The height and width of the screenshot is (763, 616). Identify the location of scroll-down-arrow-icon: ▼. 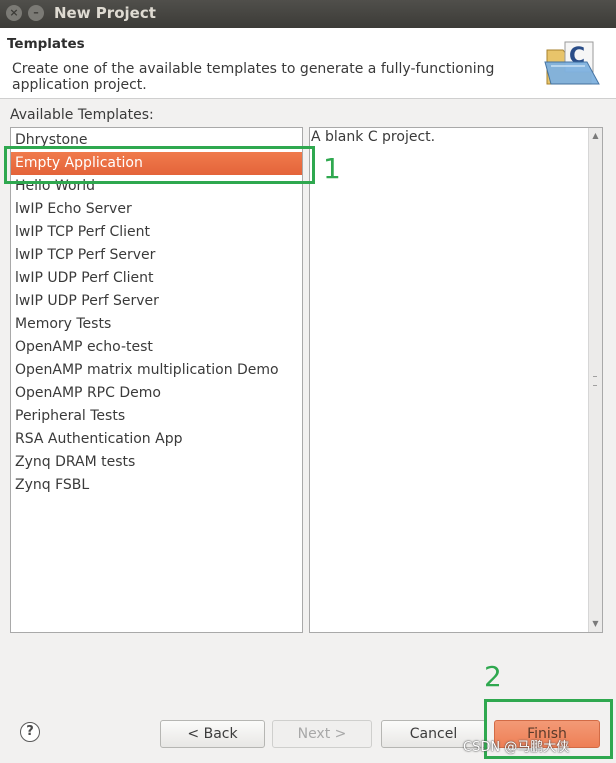
(595, 624).